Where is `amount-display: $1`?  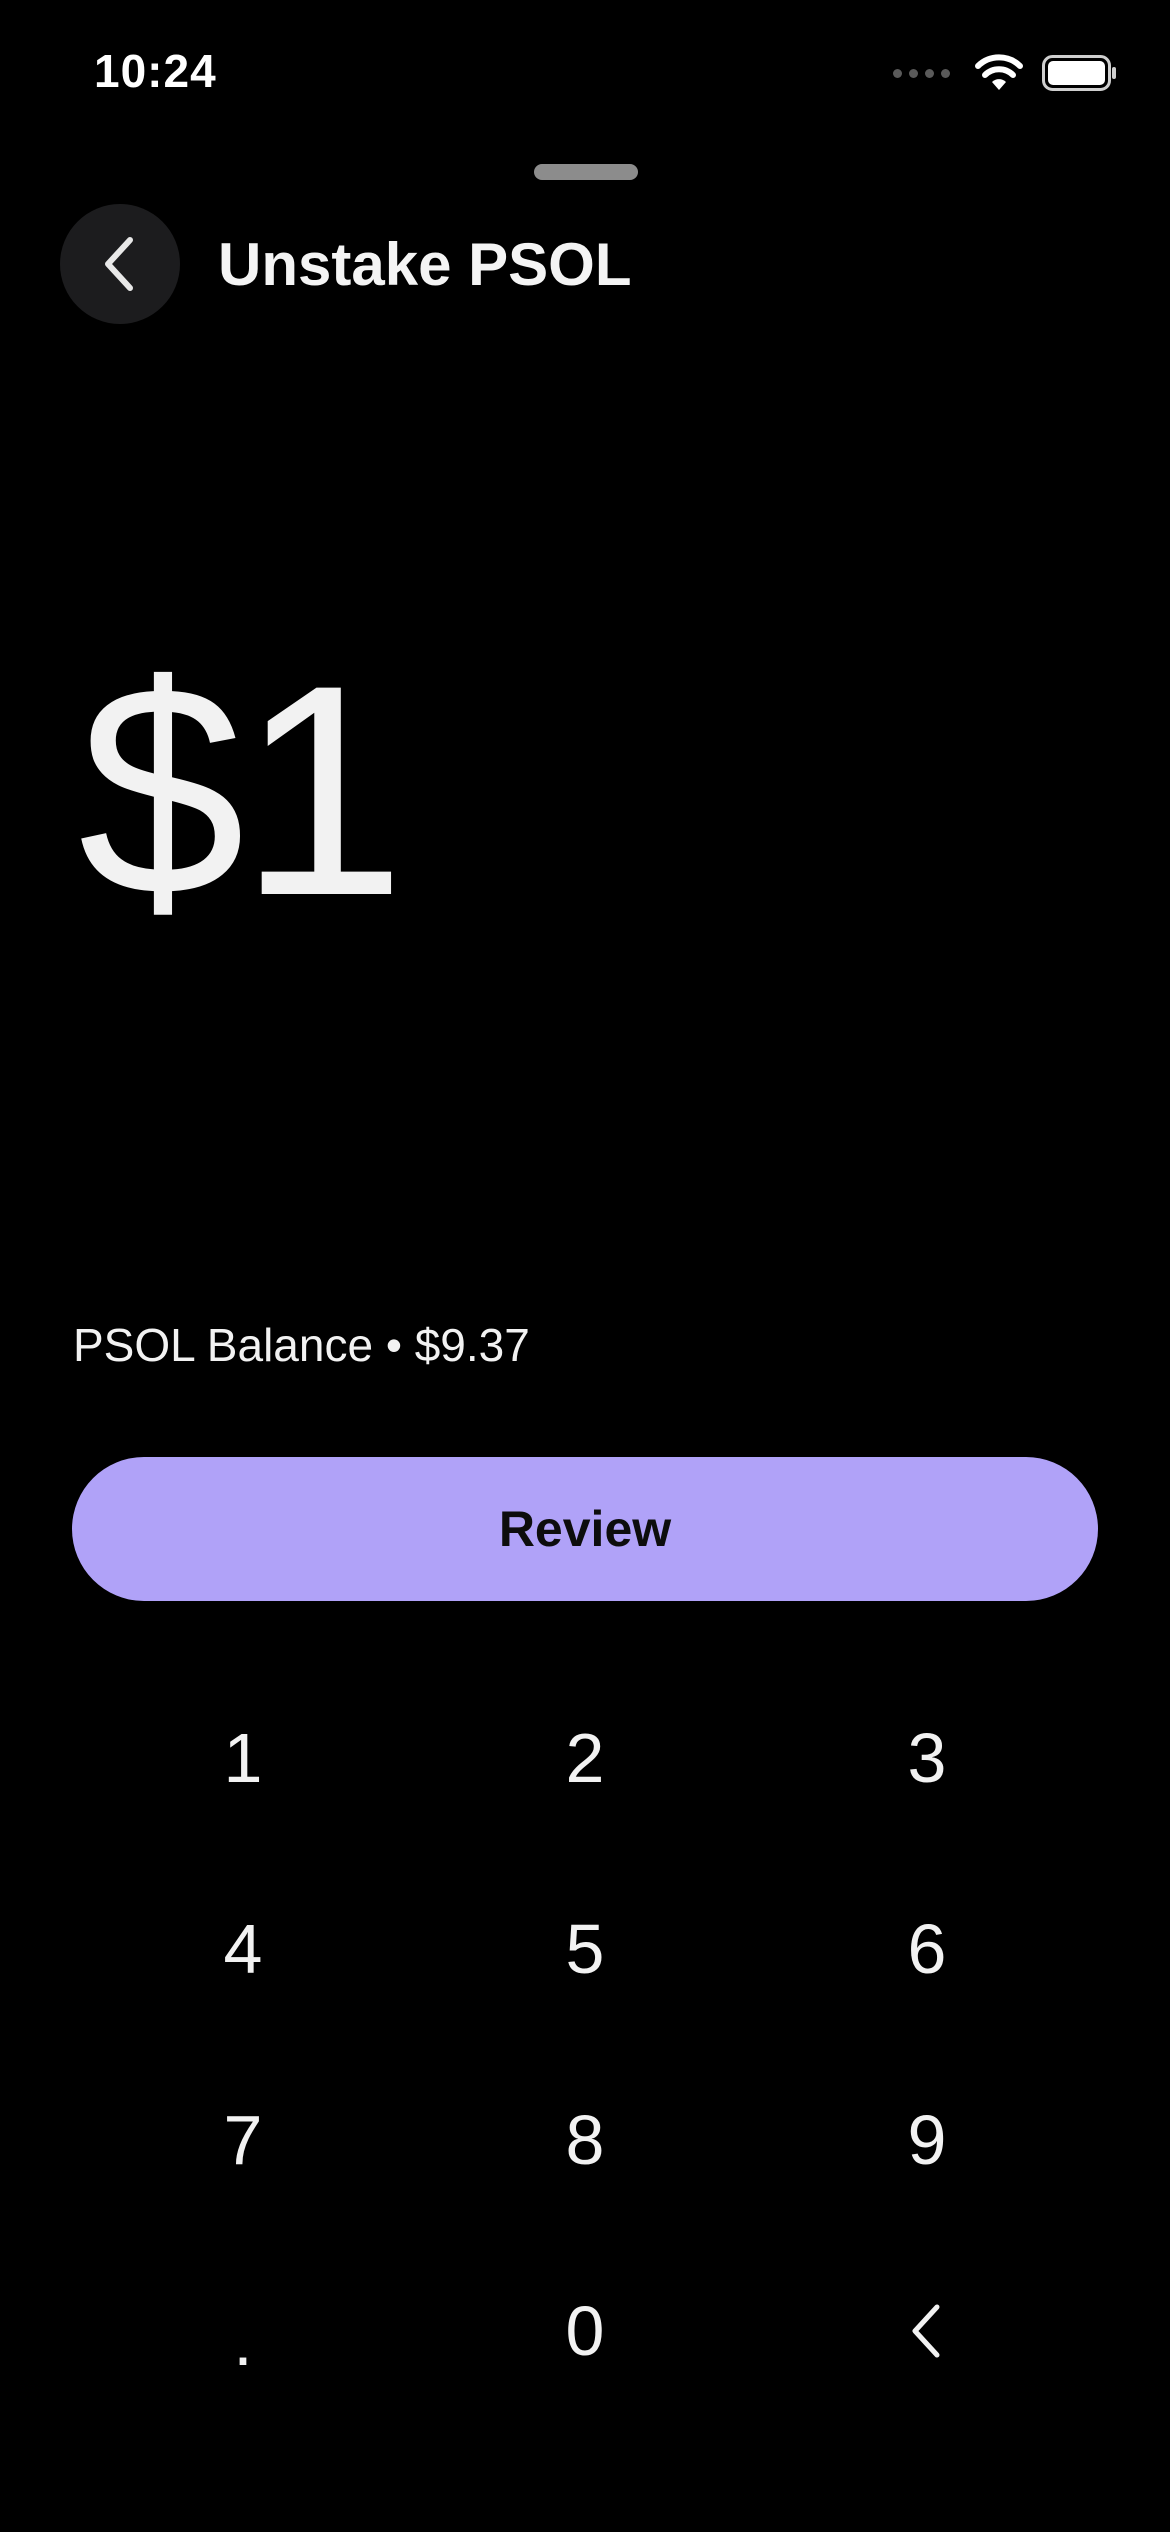
amount-display: $1 is located at coordinates (242, 790).